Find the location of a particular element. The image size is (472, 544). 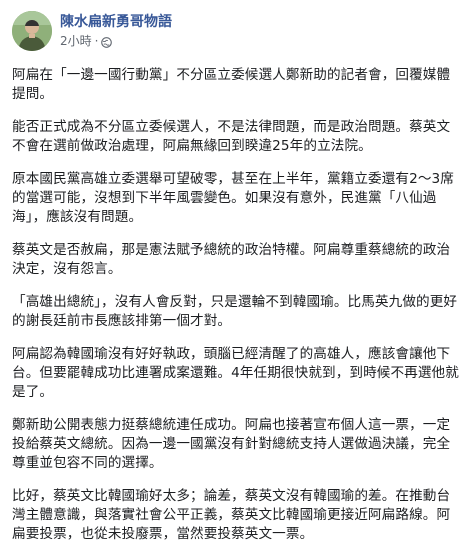

post-header: 陳水扁新勇哥物語 2小時 · is located at coordinates (236, 31).